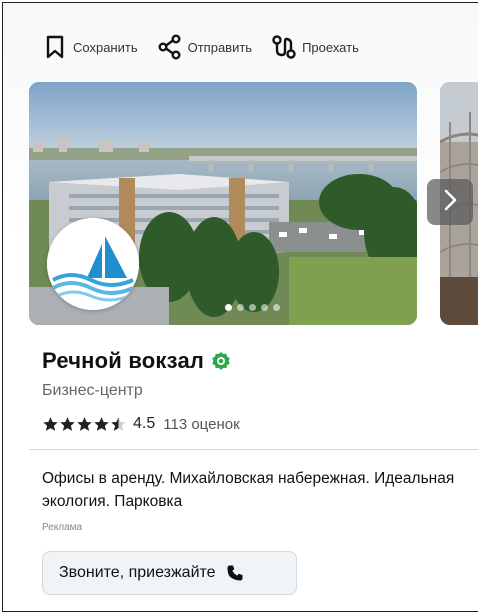 The height and width of the screenshot is (614, 481). I want to click on route-button: Проехать, so click(314, 47).